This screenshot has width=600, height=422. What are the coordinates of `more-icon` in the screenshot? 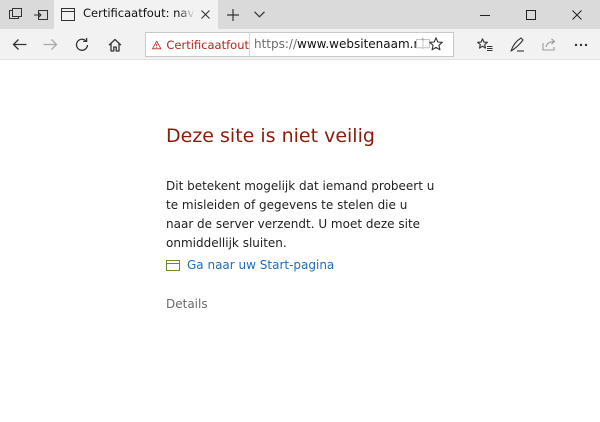 It's located at (581, 44).